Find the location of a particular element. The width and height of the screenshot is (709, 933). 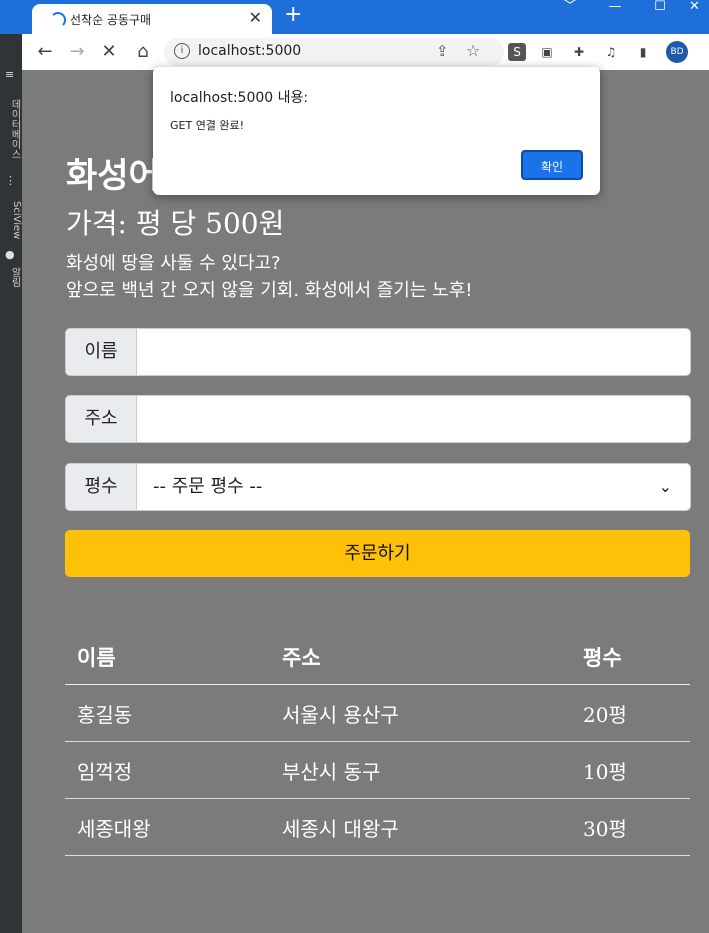

header-size: 평수 is located at coordinates (630, 657).